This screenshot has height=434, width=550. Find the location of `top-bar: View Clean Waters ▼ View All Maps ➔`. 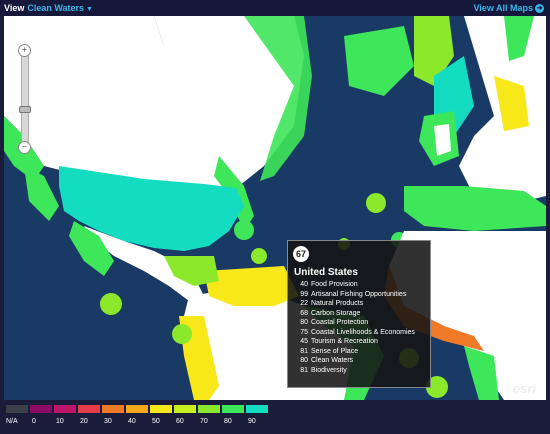

top-bar: View Clean Waters ▼ View All Maps ➔ is located at coordinates (275, 8).